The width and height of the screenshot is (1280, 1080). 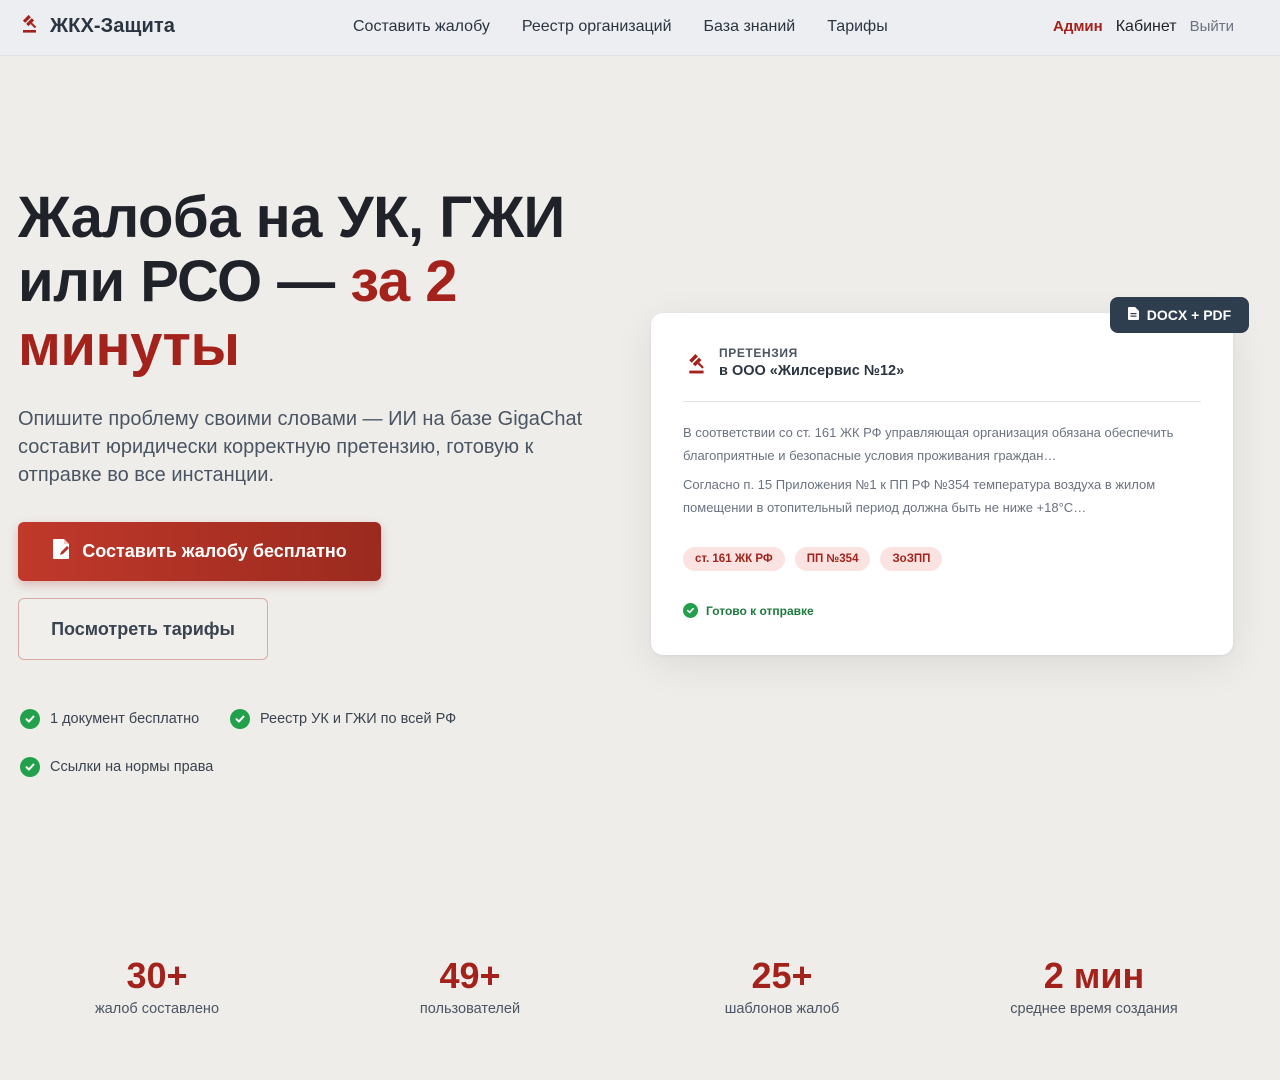 I want to click on logo: ЖКХ-Защита, so click(x=97, y=26).